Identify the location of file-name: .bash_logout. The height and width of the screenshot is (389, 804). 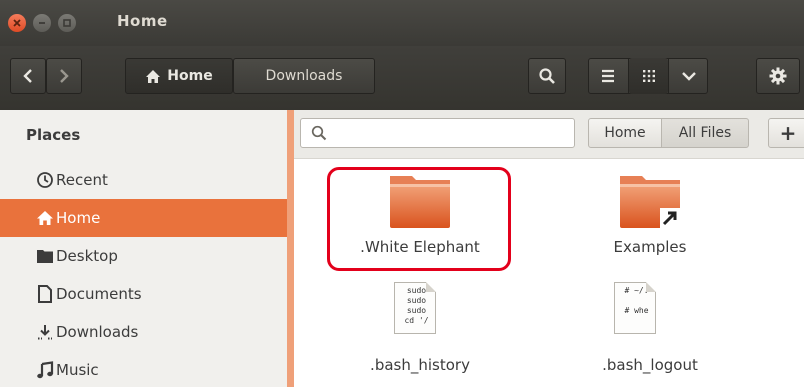
(650, 365).